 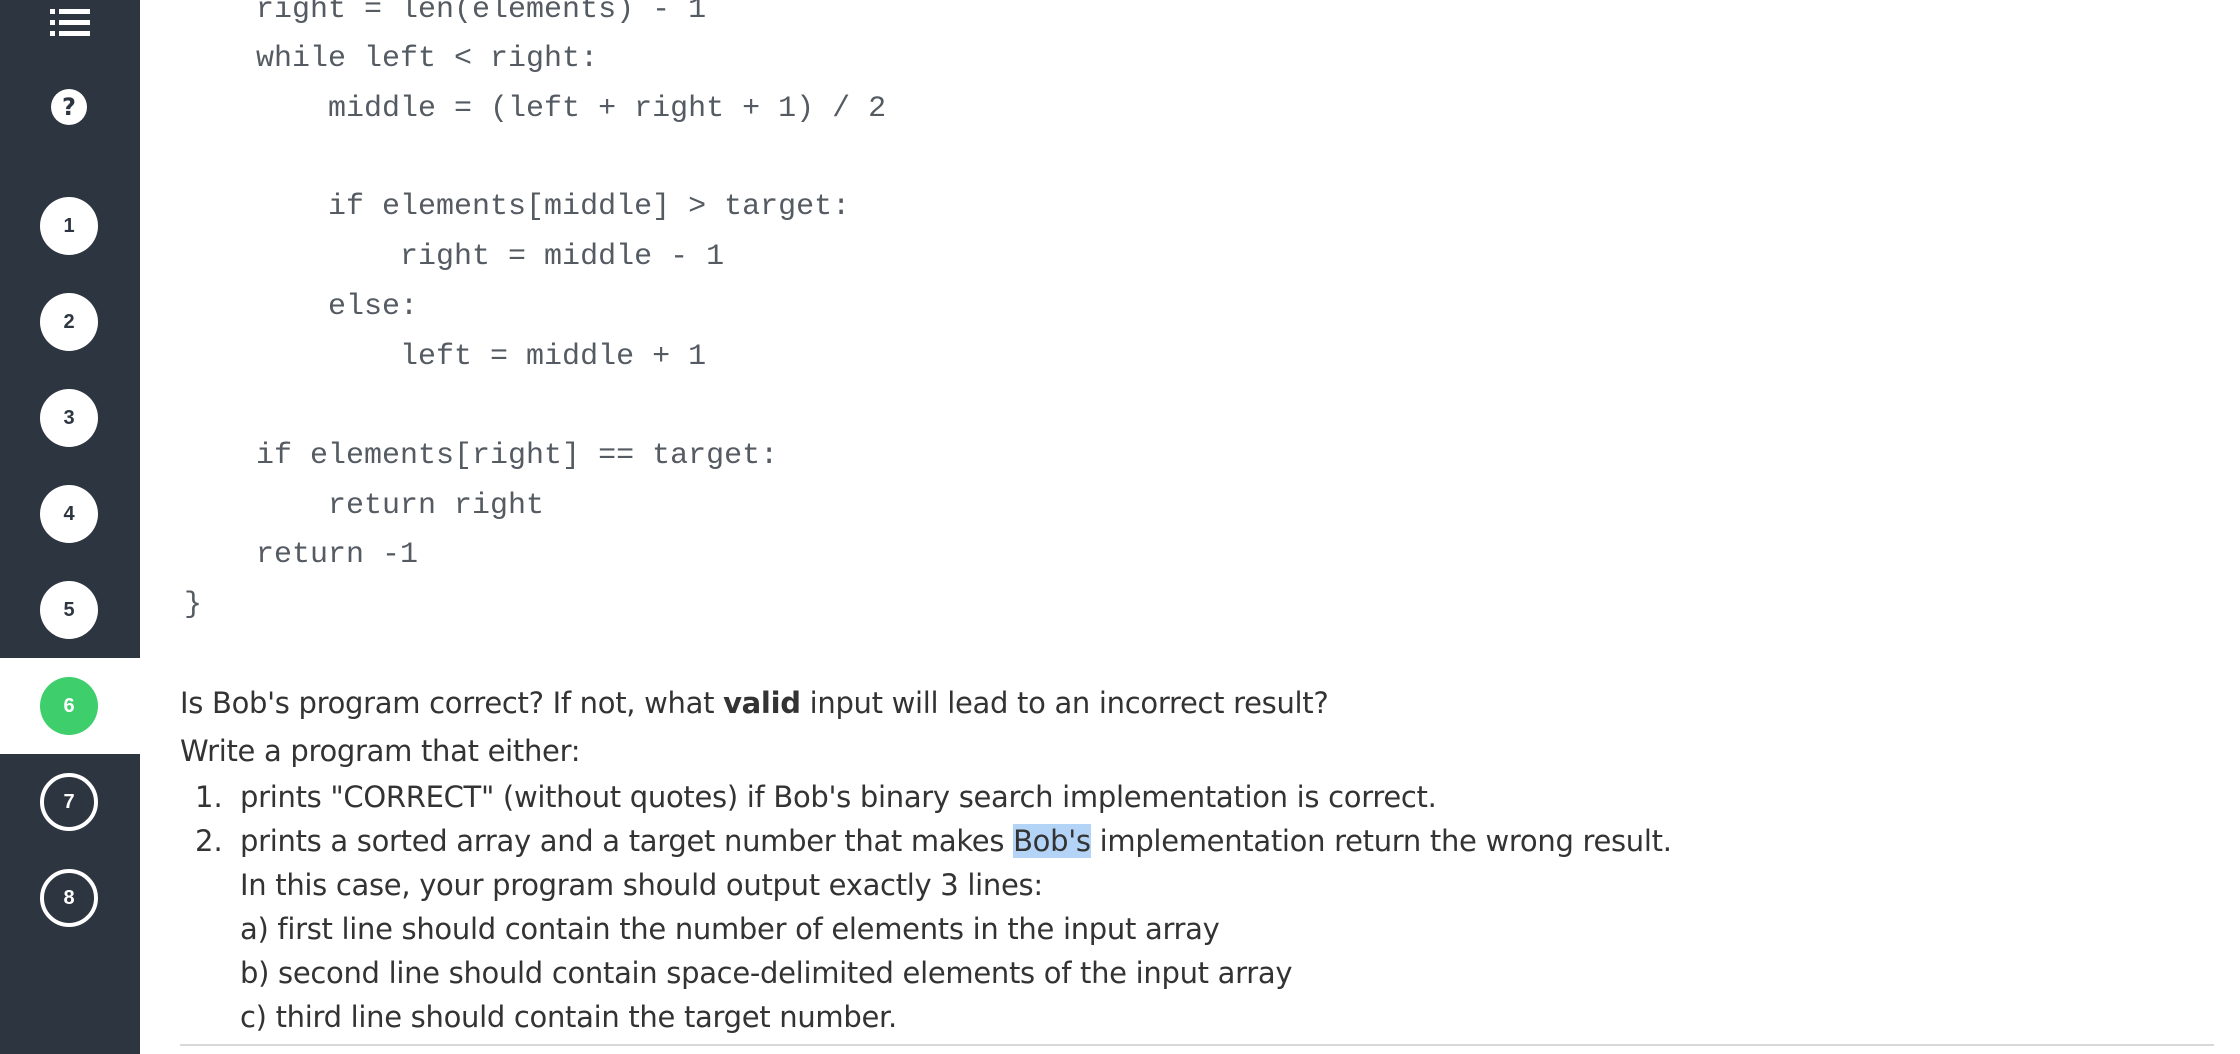 I want to click on question-nav-1: 1, so click(x=70, y=226).